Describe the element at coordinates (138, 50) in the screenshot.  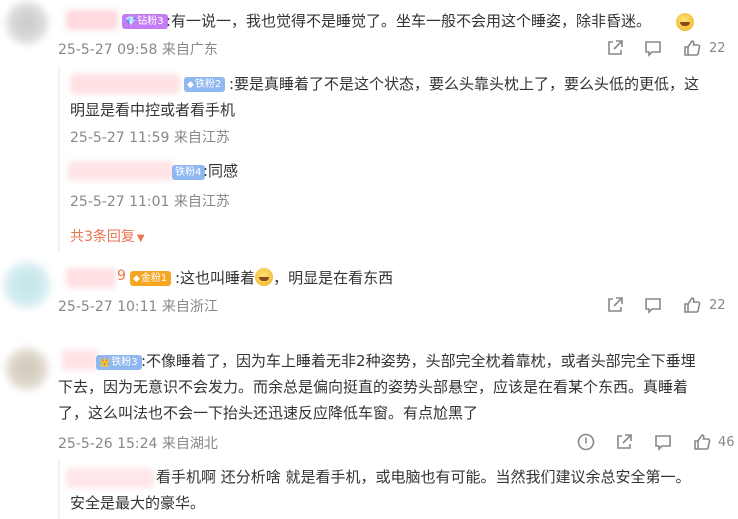
I see `comment-meta: 25-5-27 09:58 来自广东` at that location.